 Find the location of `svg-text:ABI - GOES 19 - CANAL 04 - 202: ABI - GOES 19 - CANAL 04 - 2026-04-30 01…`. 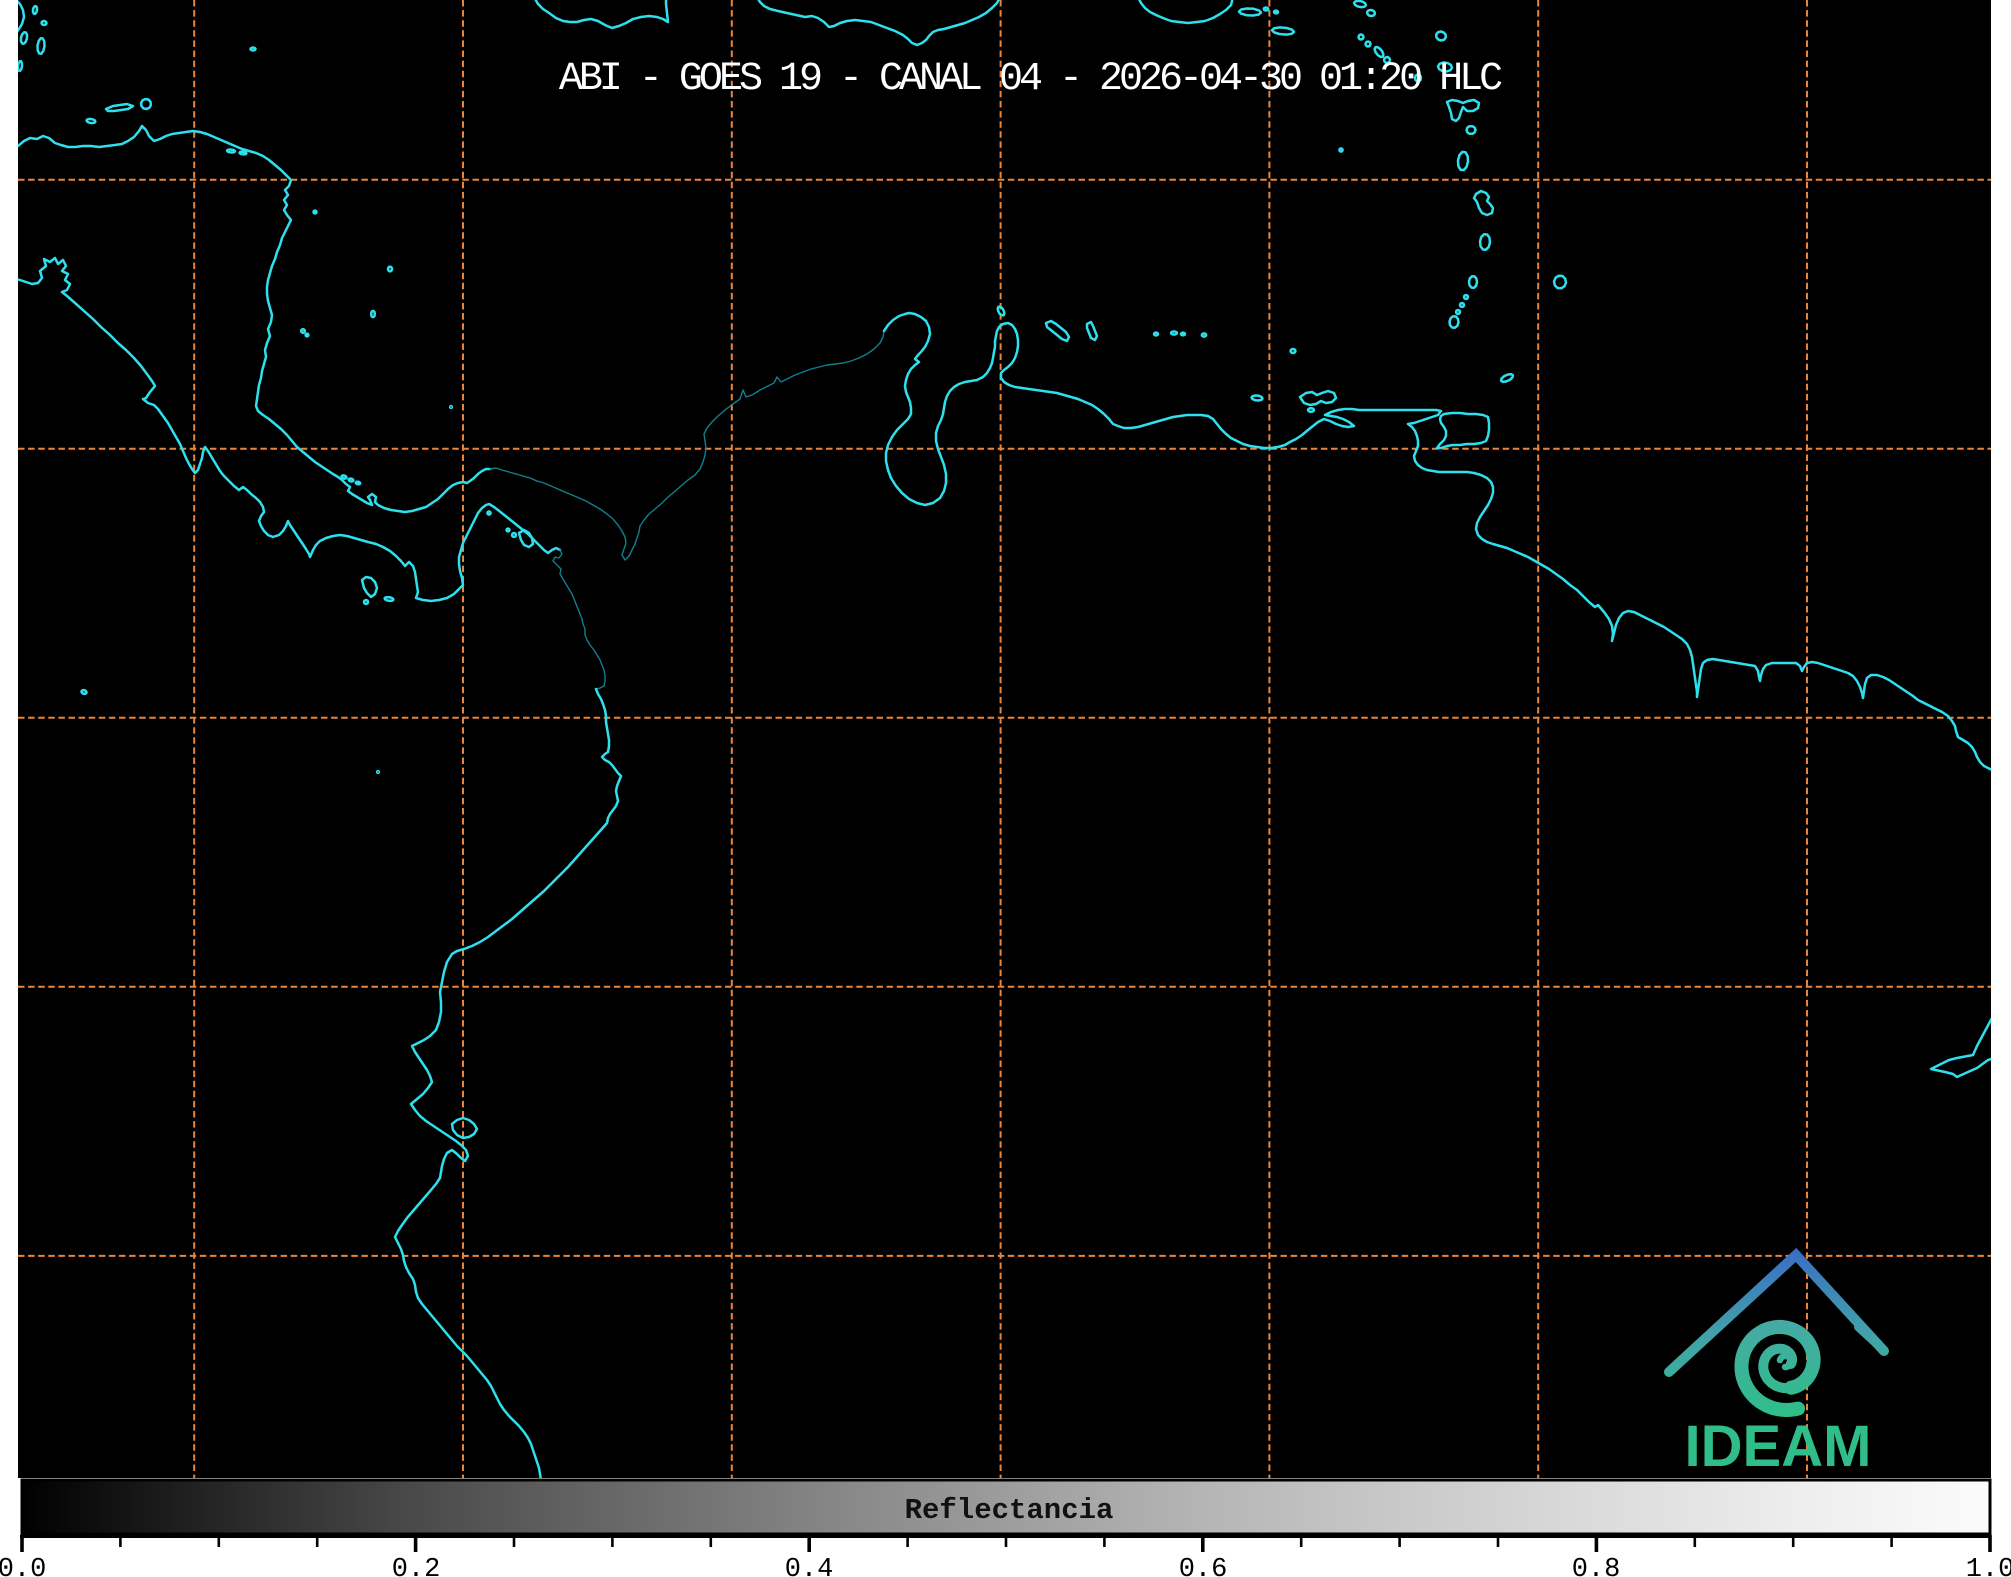

svg-text:ABI - GOES 19 - CANAL 04 - 202: ABI - GOES 19 - CANAL 04 - 2026-04-30 01… is located at coordinates (1030, 79).